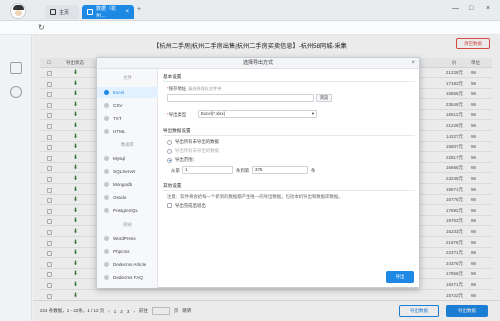 This screenshot has width=500, height=321. I want to click on range-to-input: 375, so click(280, 170).